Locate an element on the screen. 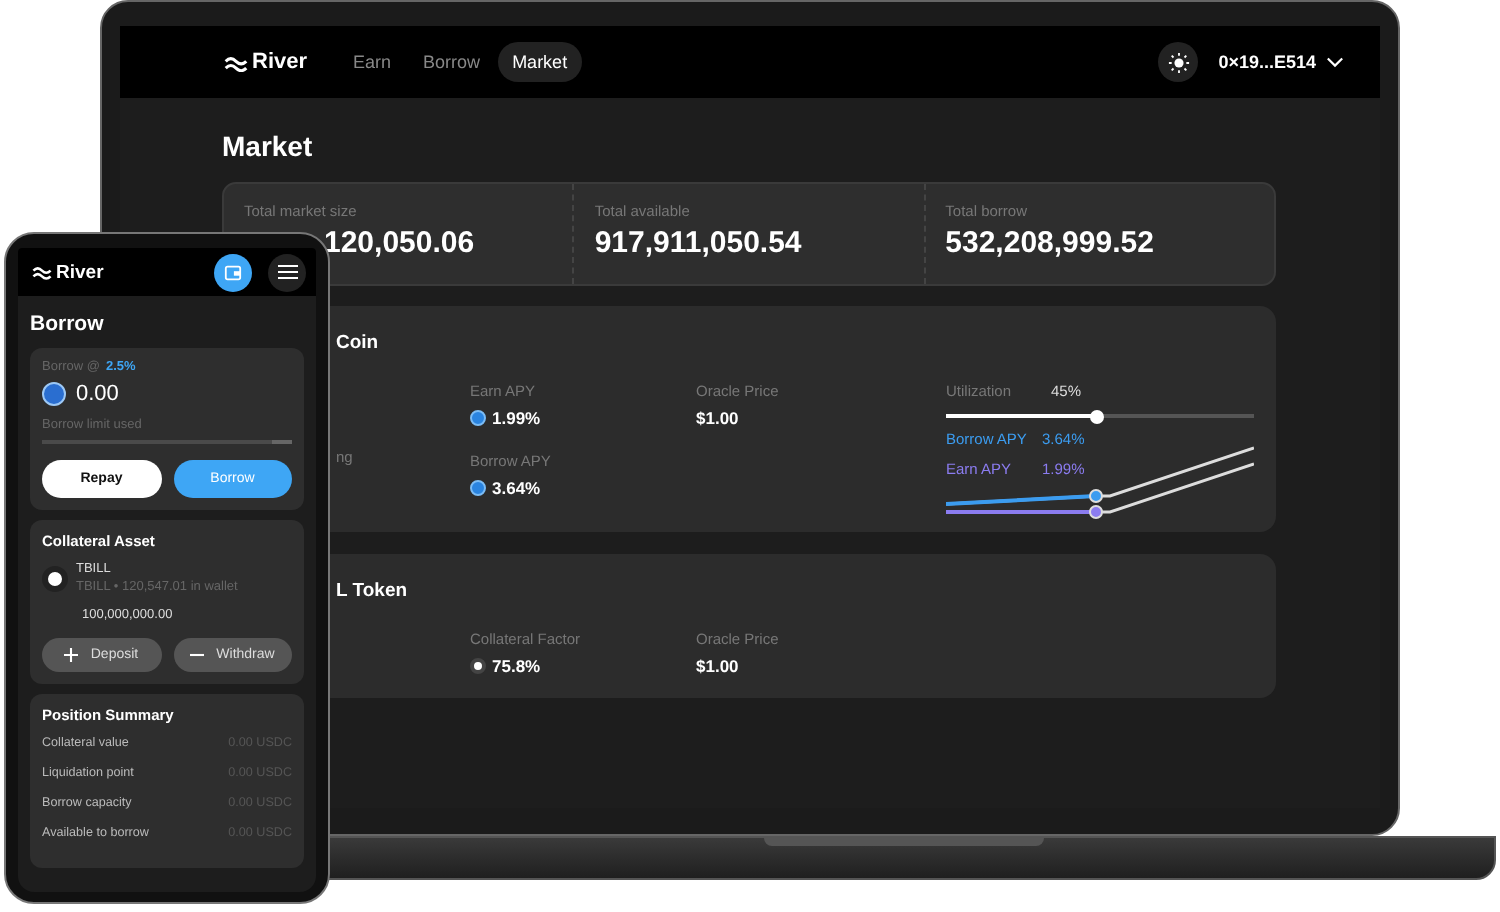 The image size is (1500, 912). minus-icon is located at coordinates (197, 655).